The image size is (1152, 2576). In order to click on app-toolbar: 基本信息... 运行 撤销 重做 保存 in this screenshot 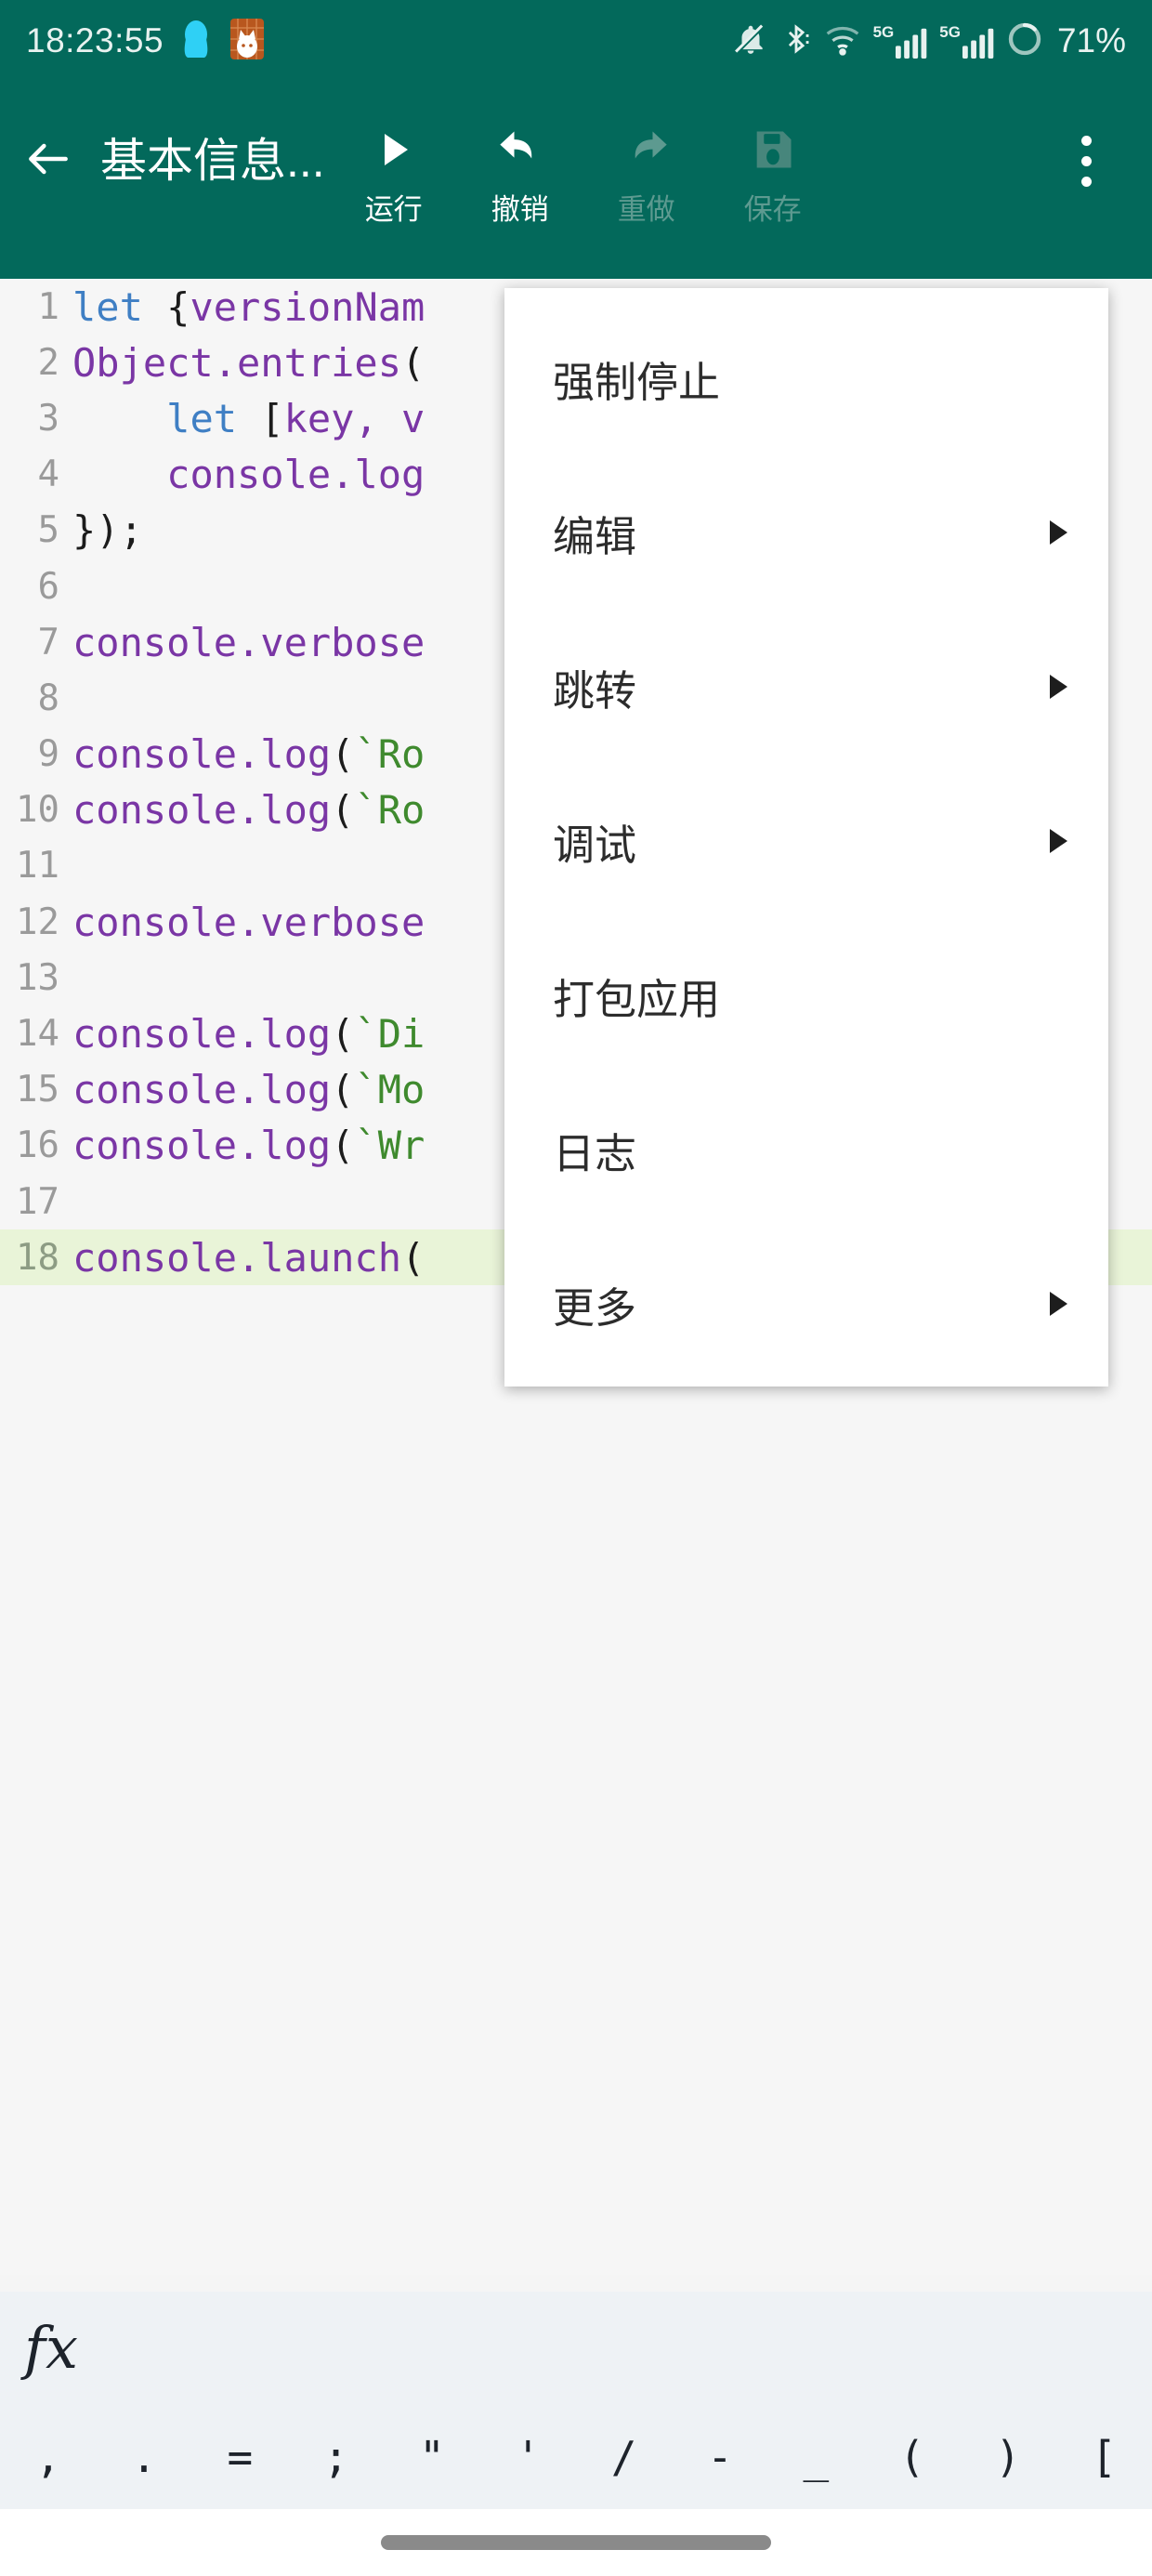, I will do `click(576, 180)`.